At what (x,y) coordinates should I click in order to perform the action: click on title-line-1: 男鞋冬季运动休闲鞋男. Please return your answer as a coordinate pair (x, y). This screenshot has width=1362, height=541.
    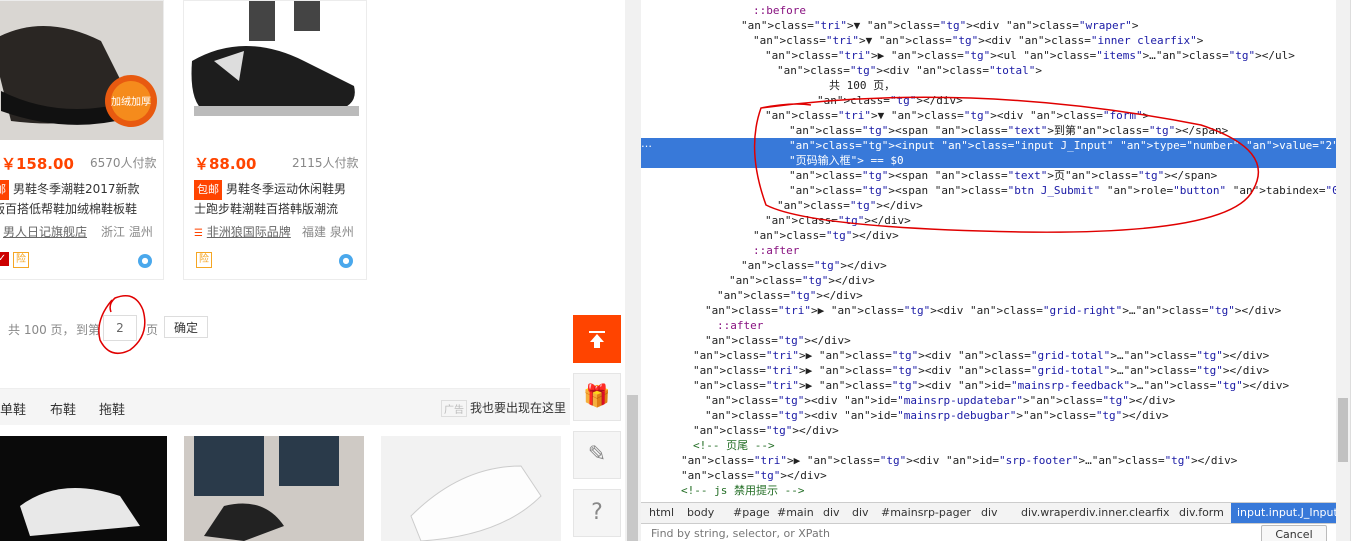
    Looking at the image, I should click on (286, 189).